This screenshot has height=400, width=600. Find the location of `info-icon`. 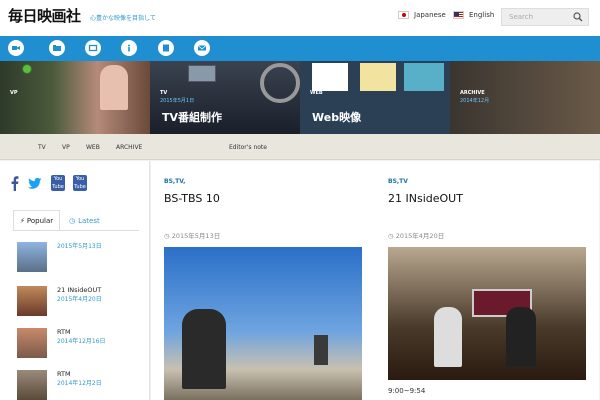

info-icon is located at coordinates (129, 48).